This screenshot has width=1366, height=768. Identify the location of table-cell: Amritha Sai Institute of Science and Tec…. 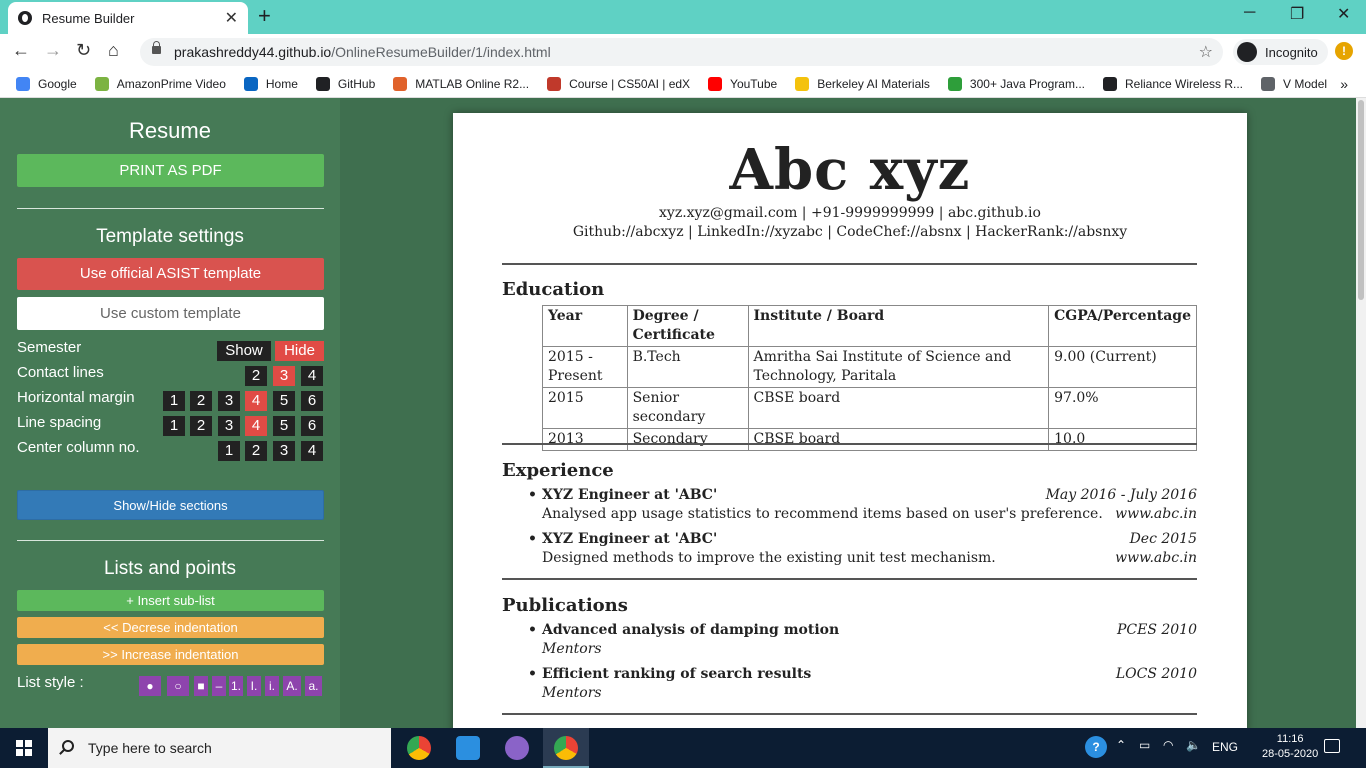
(898, 367).